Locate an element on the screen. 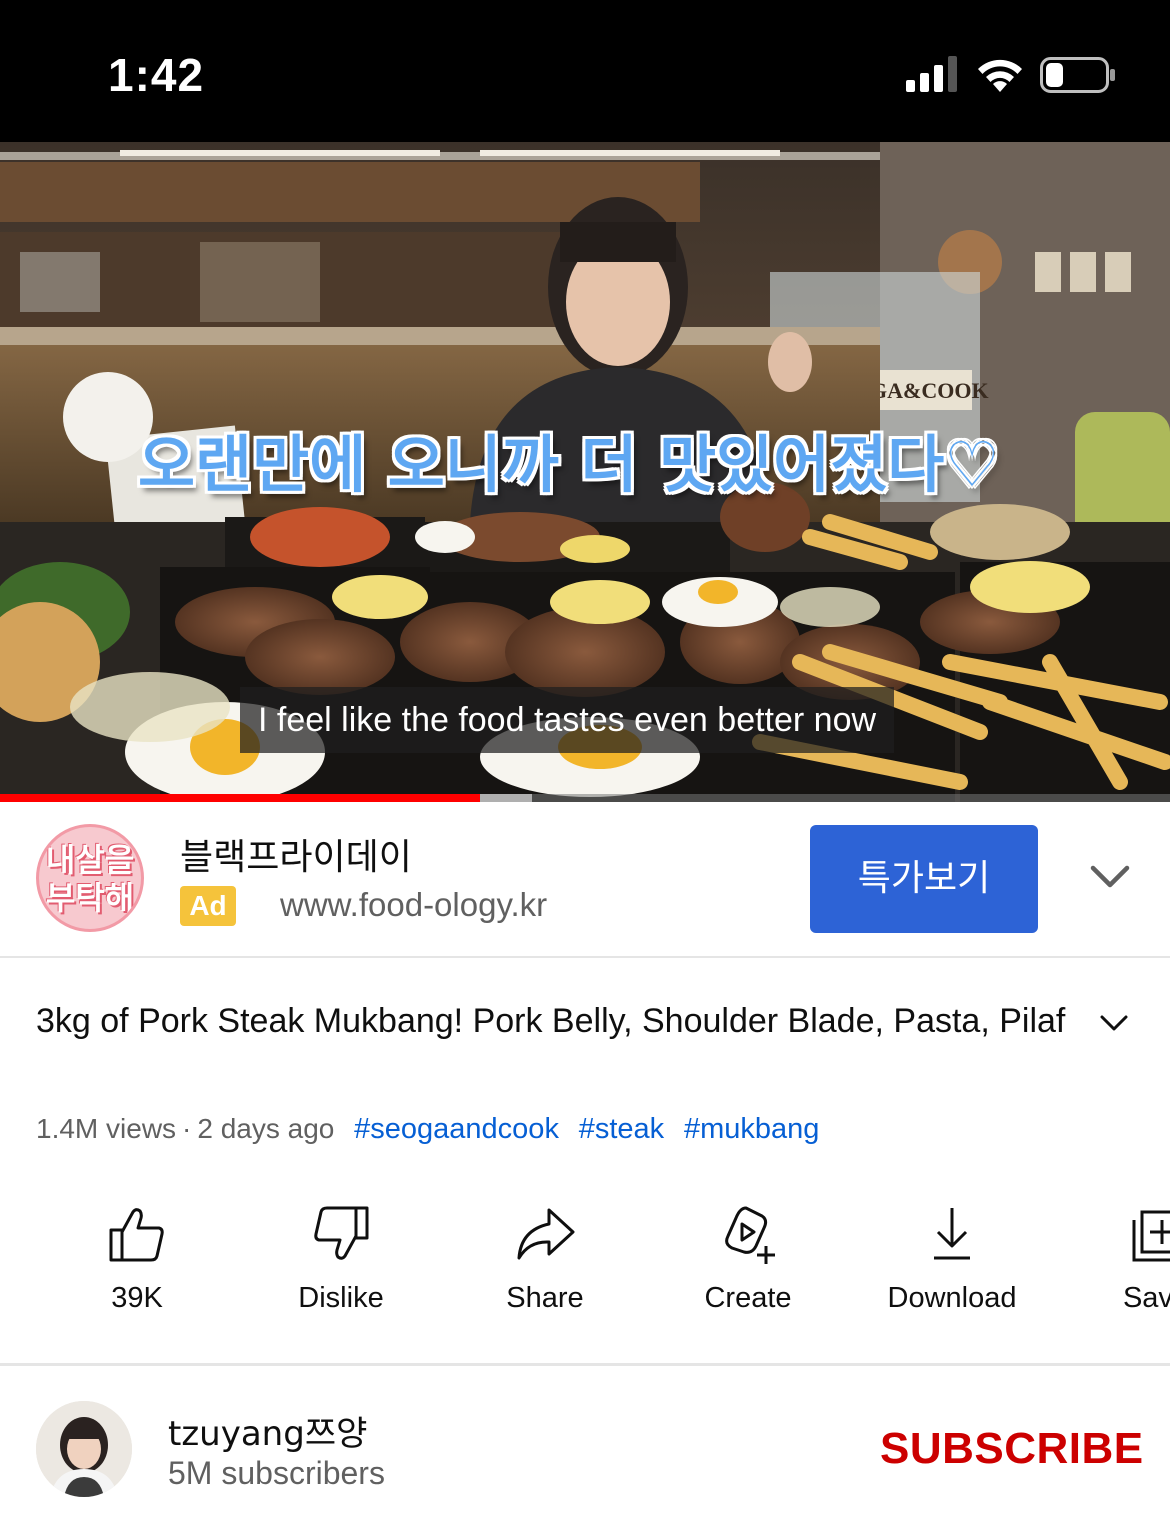 This screenshot has width=1170, height=1529. save-icon is located at coordinates (1151, 1236).